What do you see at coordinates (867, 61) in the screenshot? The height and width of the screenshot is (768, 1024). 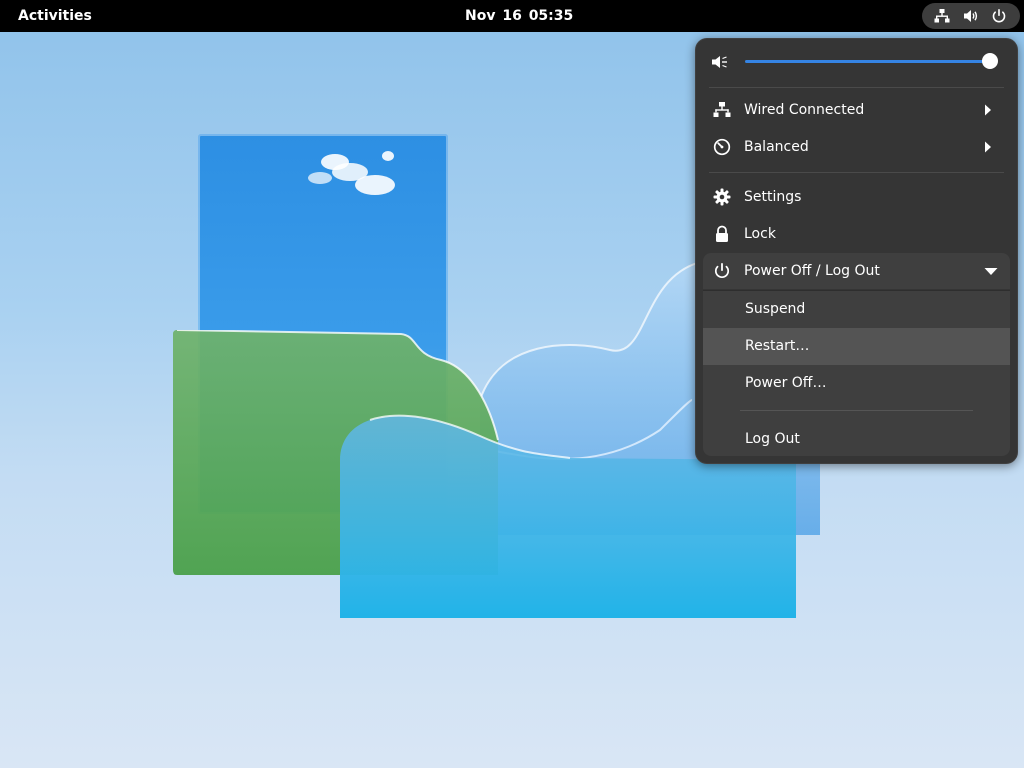 I see `volume-slider-track` at bounding box center [867, 61].